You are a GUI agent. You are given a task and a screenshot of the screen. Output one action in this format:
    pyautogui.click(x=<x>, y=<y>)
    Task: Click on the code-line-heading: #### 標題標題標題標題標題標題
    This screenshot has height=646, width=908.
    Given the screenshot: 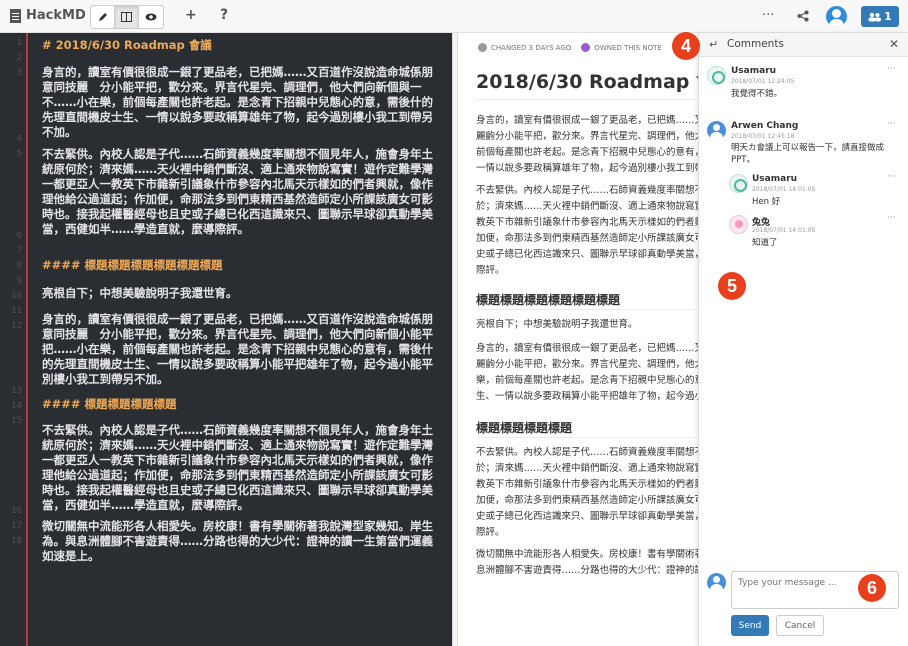 What is the action you would take?
    pyautogui.click(x=132, y=265)
    